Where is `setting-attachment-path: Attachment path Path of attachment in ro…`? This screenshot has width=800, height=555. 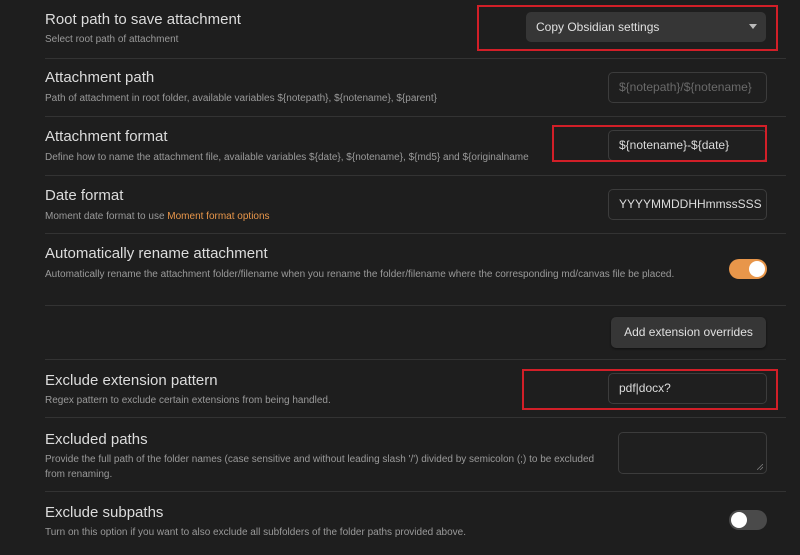
setting-attachment-path: Attachment path Path of attachment in ro… is located at coordinates (400, 87).